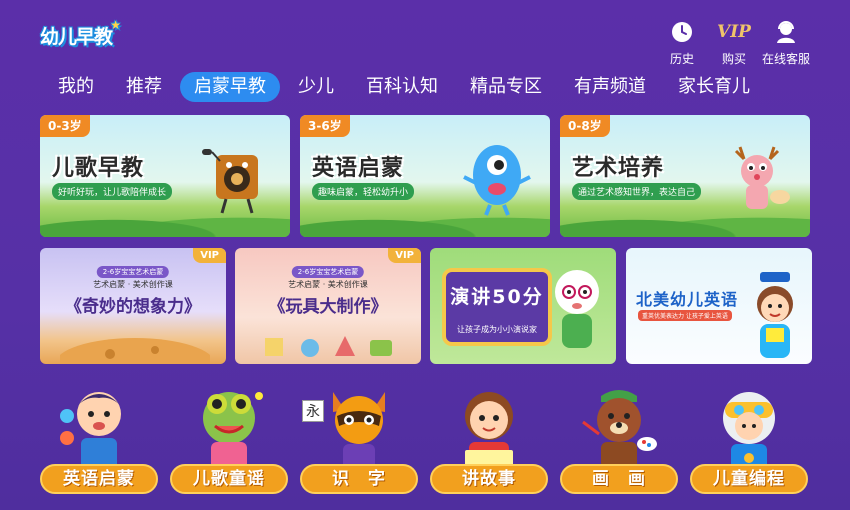 Image resolution: width=850 pixels, height=510 pixels. I want to click on clock-icon, so click(682, 32).